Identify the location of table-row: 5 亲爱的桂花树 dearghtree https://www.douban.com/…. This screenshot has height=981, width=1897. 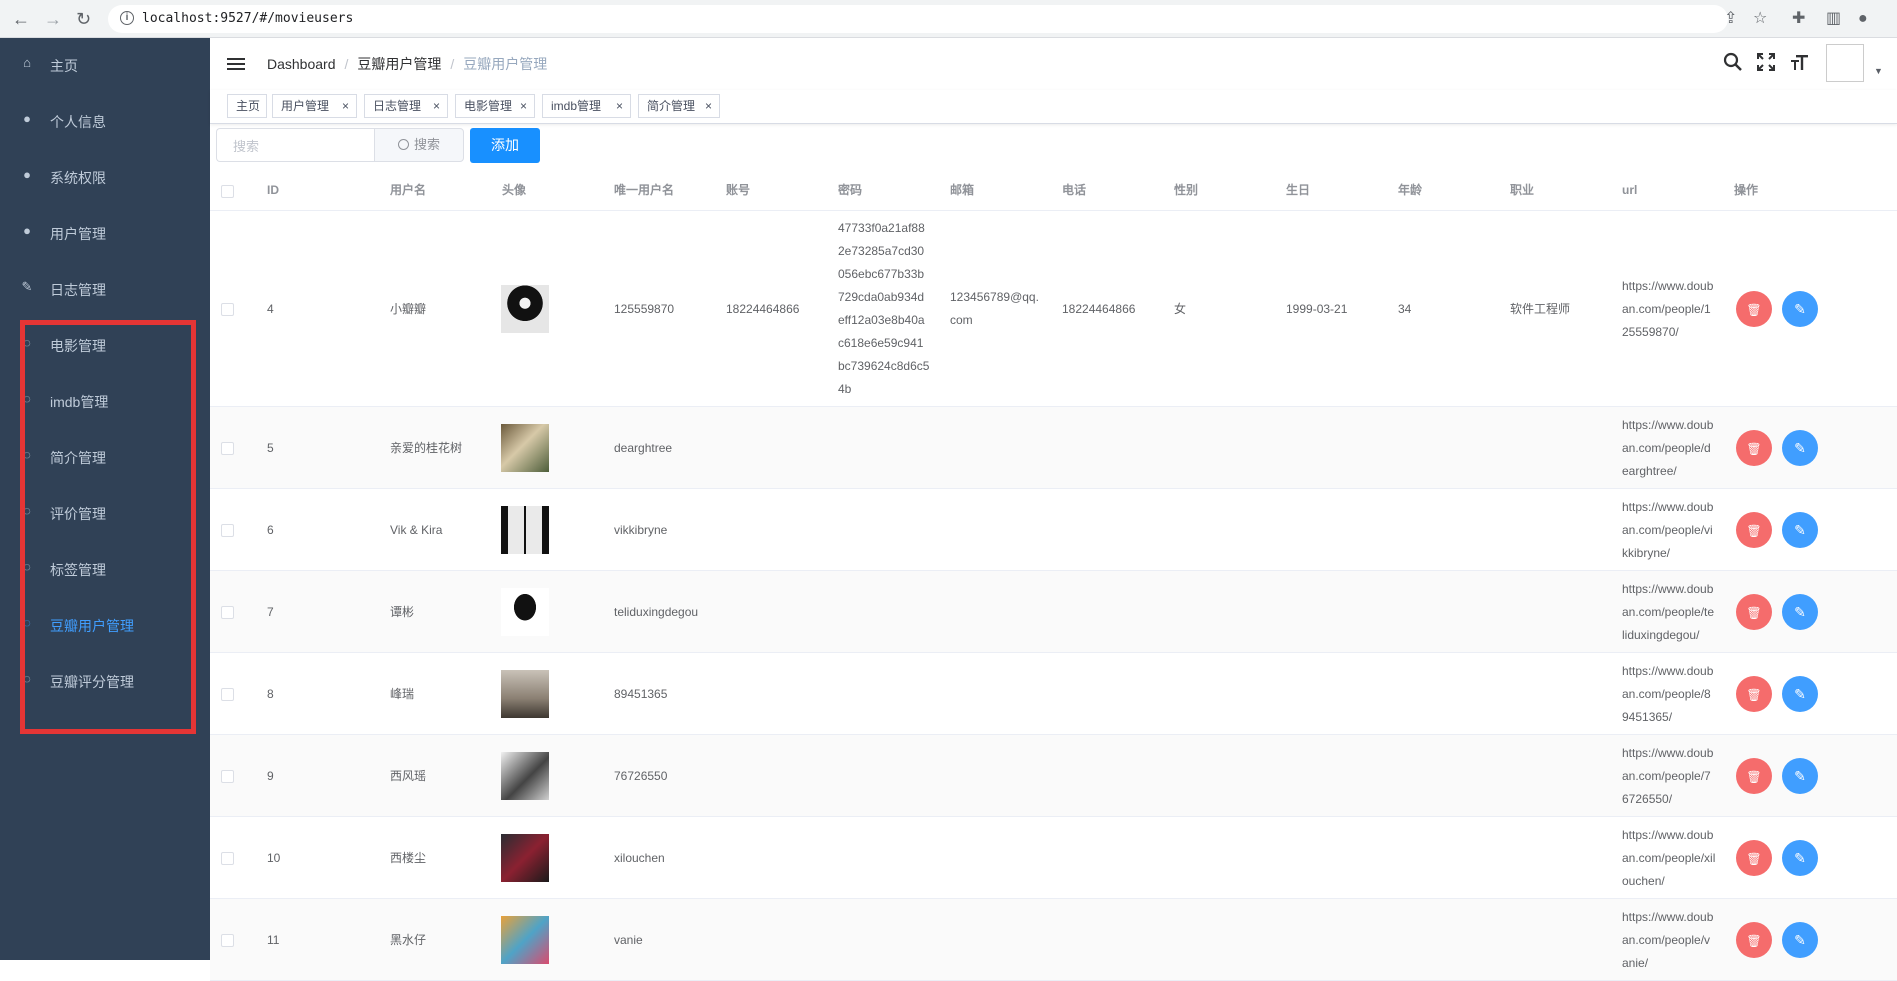
(1053, 448).